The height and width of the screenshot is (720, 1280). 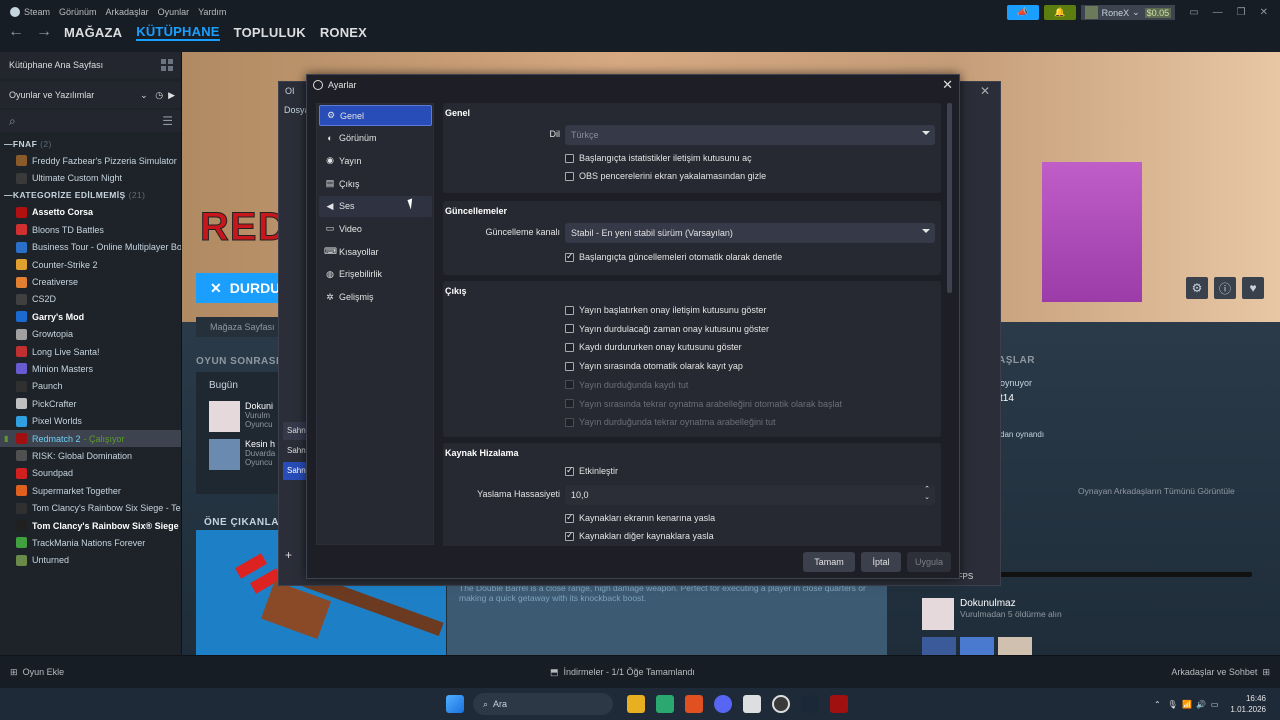 I want to click on gear-icon: ⚙, so click(x=1197, y=288).